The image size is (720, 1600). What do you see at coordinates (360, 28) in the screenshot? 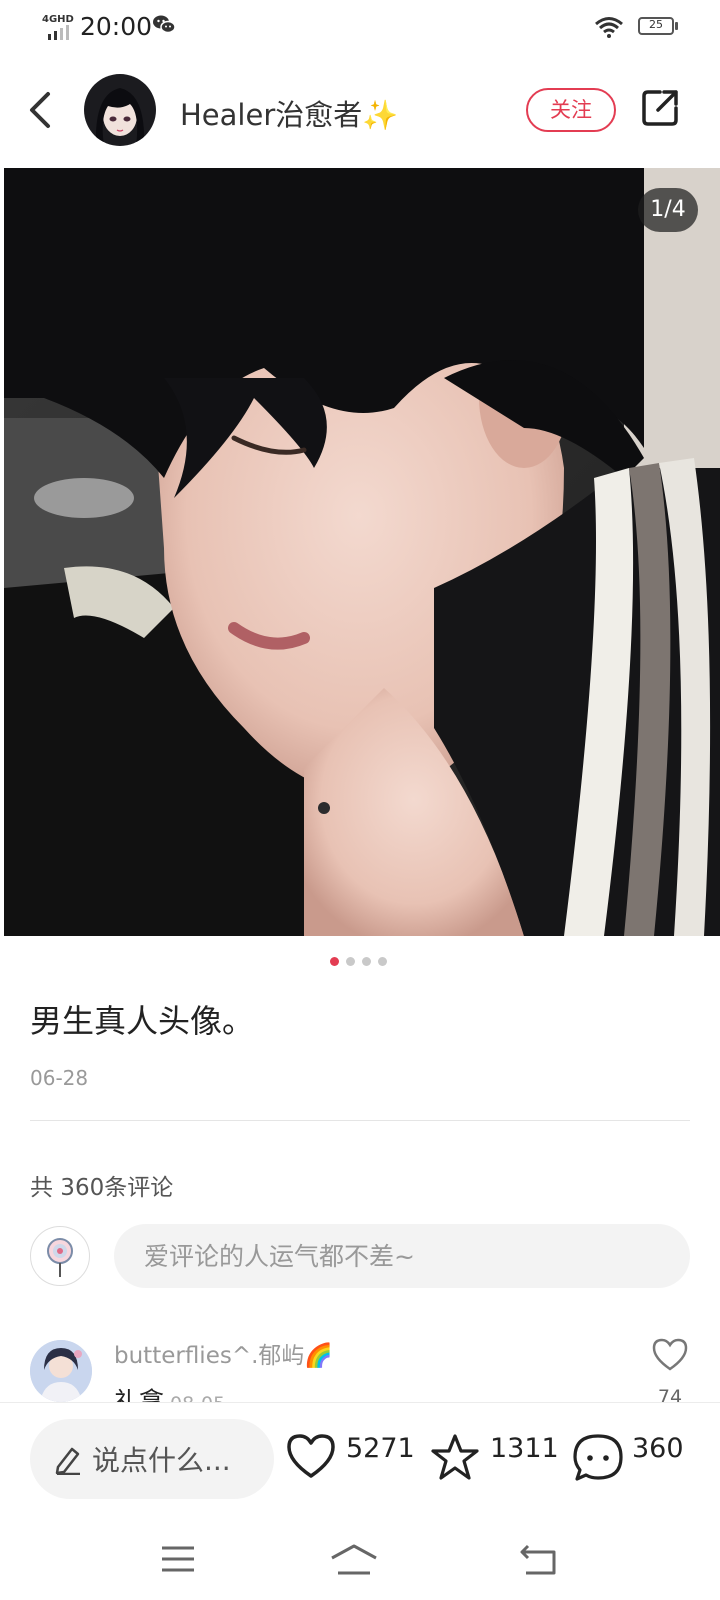
I see `status-bar: 4GHD 20:00 25` at bounding box center [360, 28].